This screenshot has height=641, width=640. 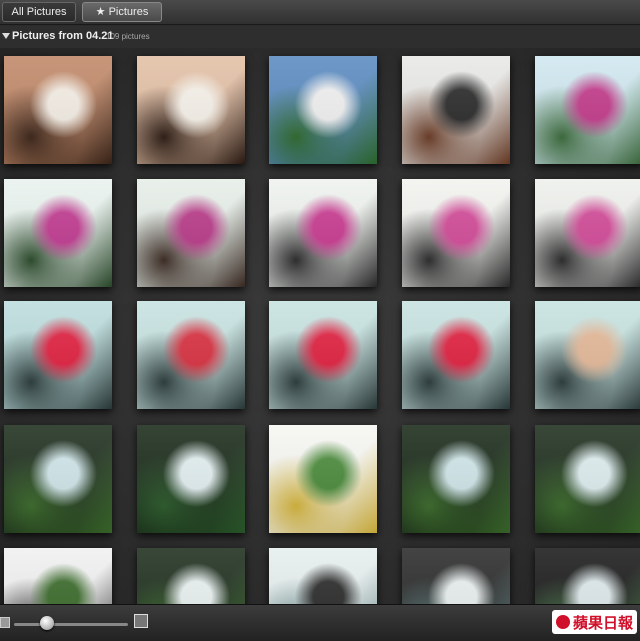 I want to click on album-header: Pictures from 04.21 109 pictures, so click(x=320, y=37).